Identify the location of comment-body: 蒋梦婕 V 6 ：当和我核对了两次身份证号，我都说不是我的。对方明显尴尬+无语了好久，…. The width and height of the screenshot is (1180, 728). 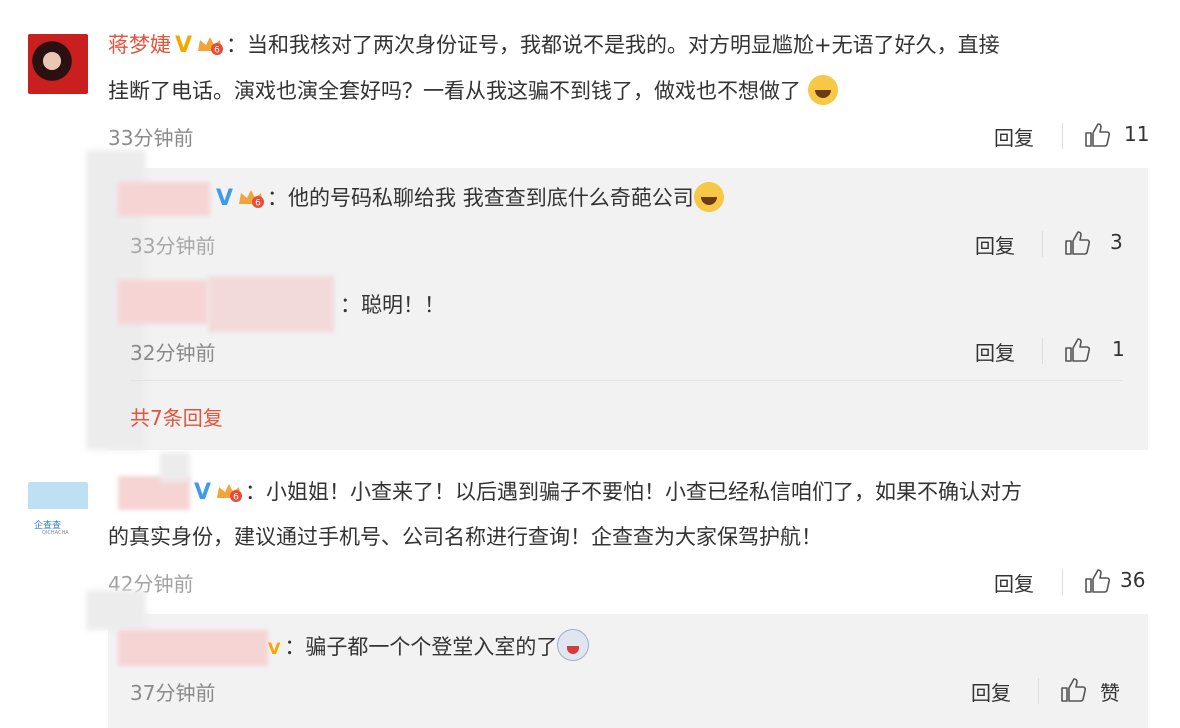
(554, 45).